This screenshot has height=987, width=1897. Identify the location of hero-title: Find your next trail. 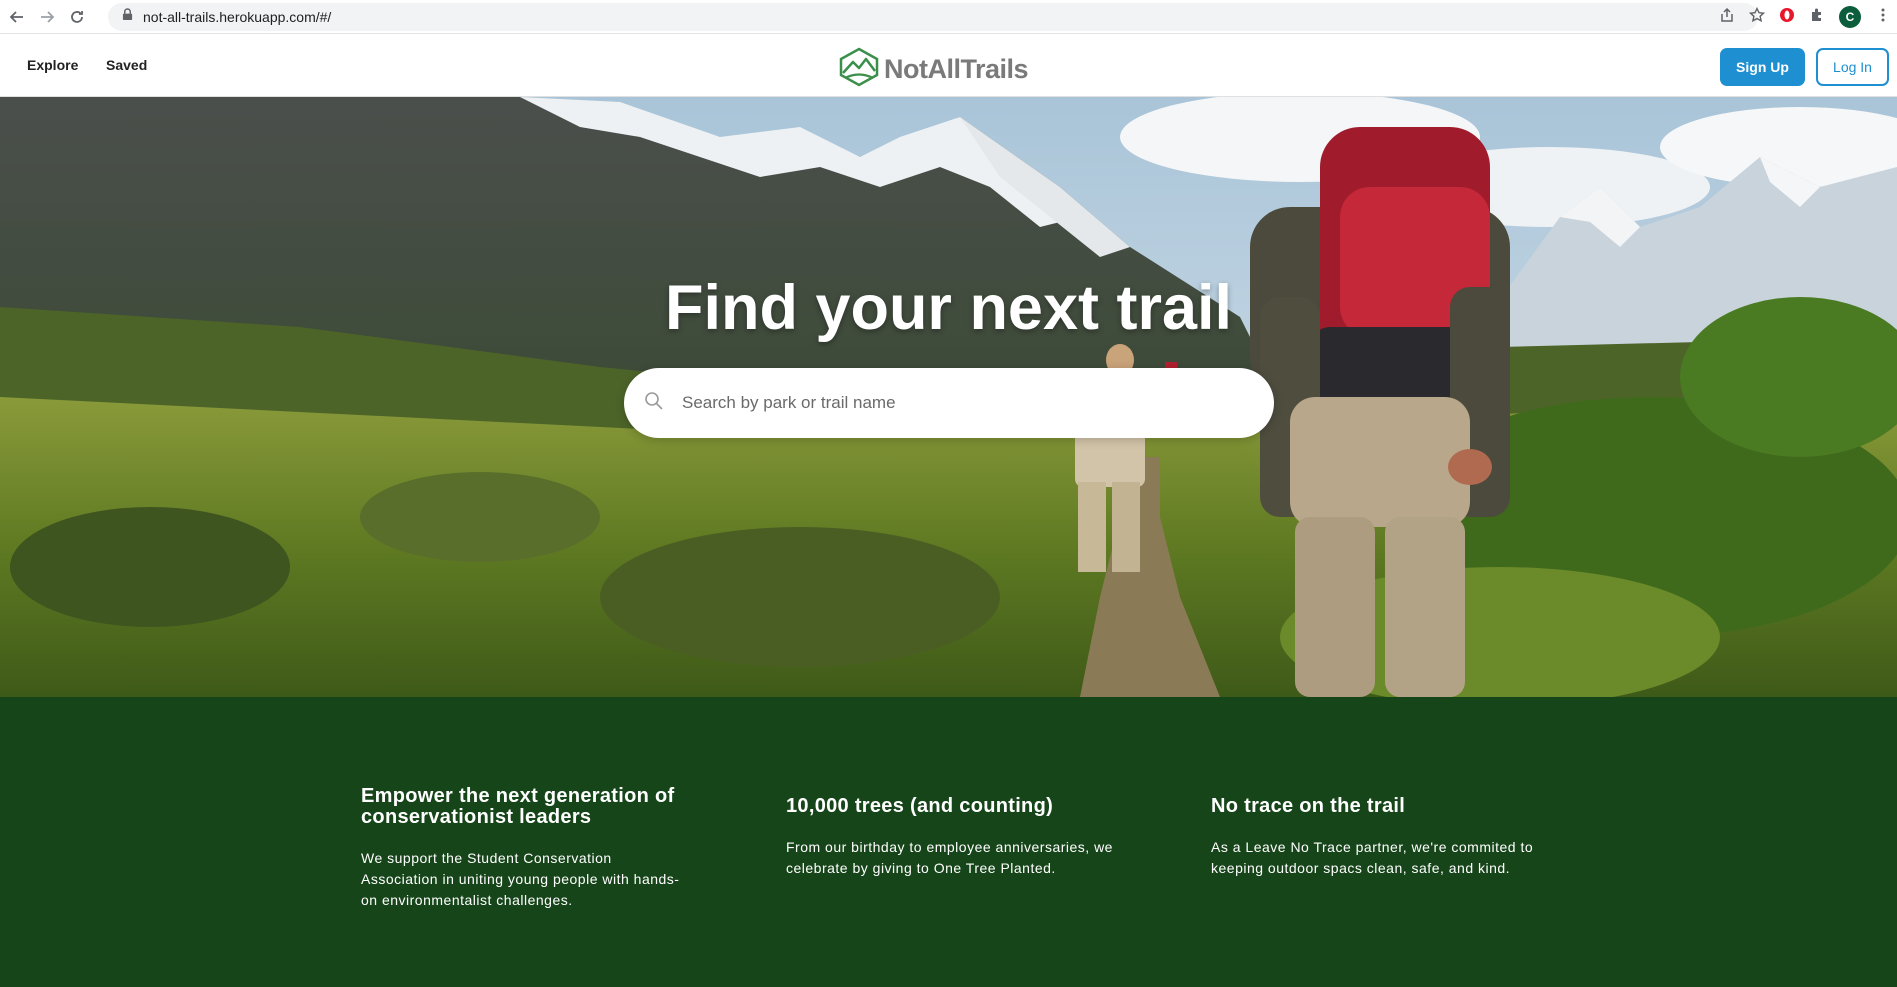
(948, 308).